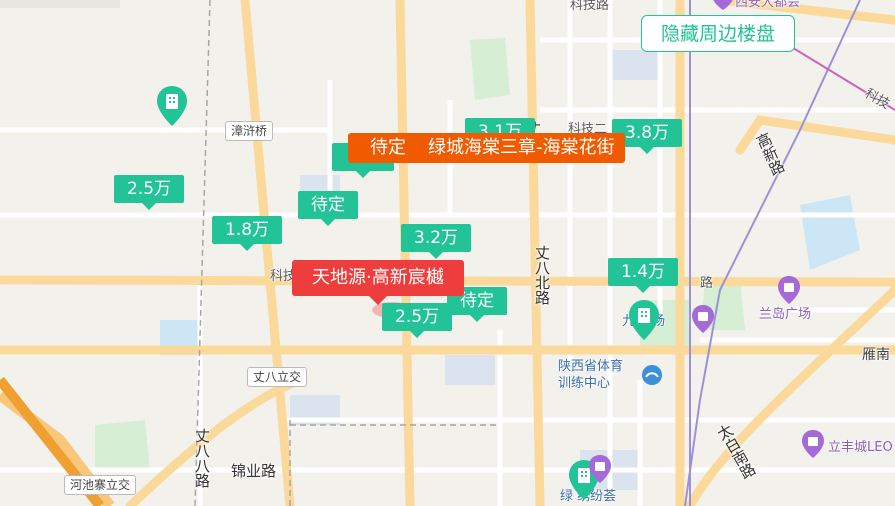 The width and height of the screenshot is (895, 506). I want to click on price-marker: 1.4万, so click(643, 275).